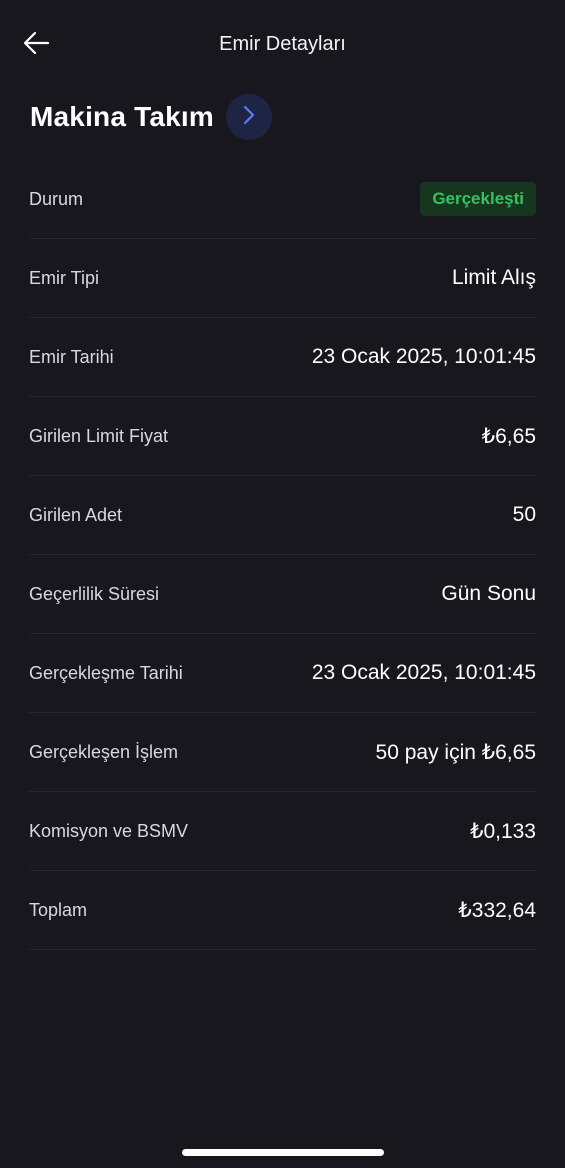  I want to click on detail-row-quantity: Girilen Adet 50, so click(282, 515).